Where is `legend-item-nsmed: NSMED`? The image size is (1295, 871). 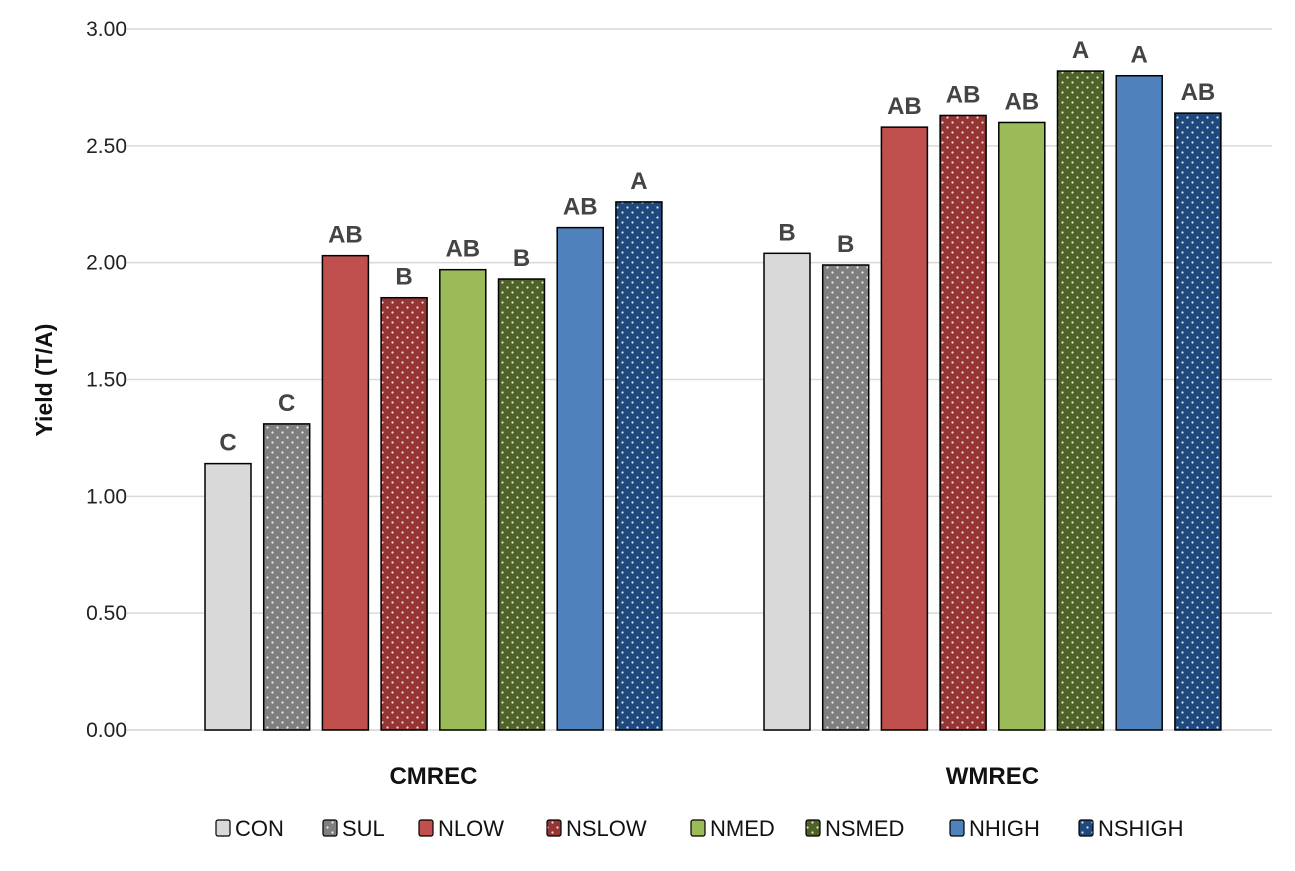 legend-item-nsmed: NSMED is located at coordinates (854, 828).